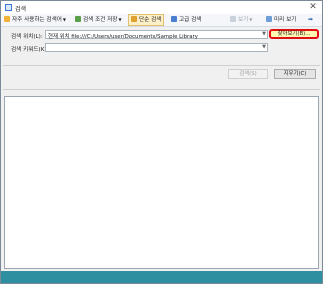  I want to click on view-icon, so click(233, 19).